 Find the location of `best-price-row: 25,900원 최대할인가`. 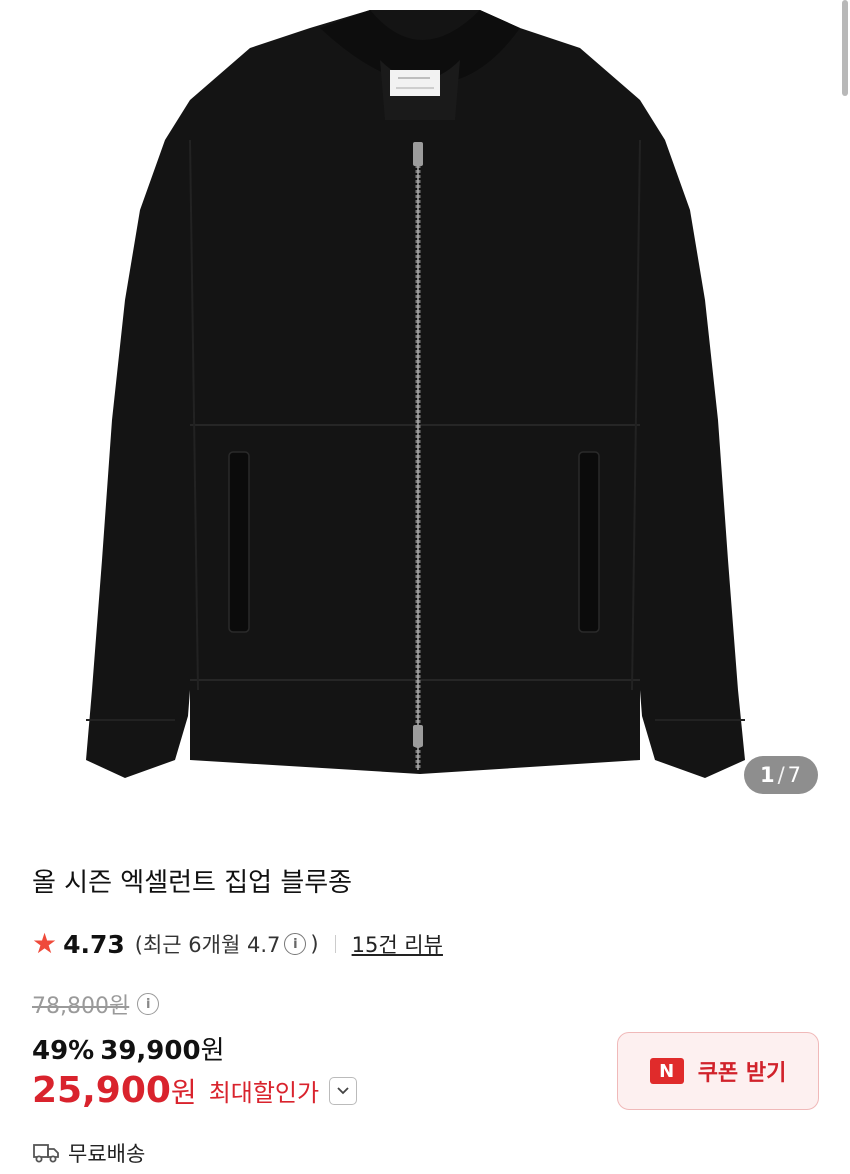

best-price-row: 25,900원 최대할인가 is located at coordinates (195, 1090).